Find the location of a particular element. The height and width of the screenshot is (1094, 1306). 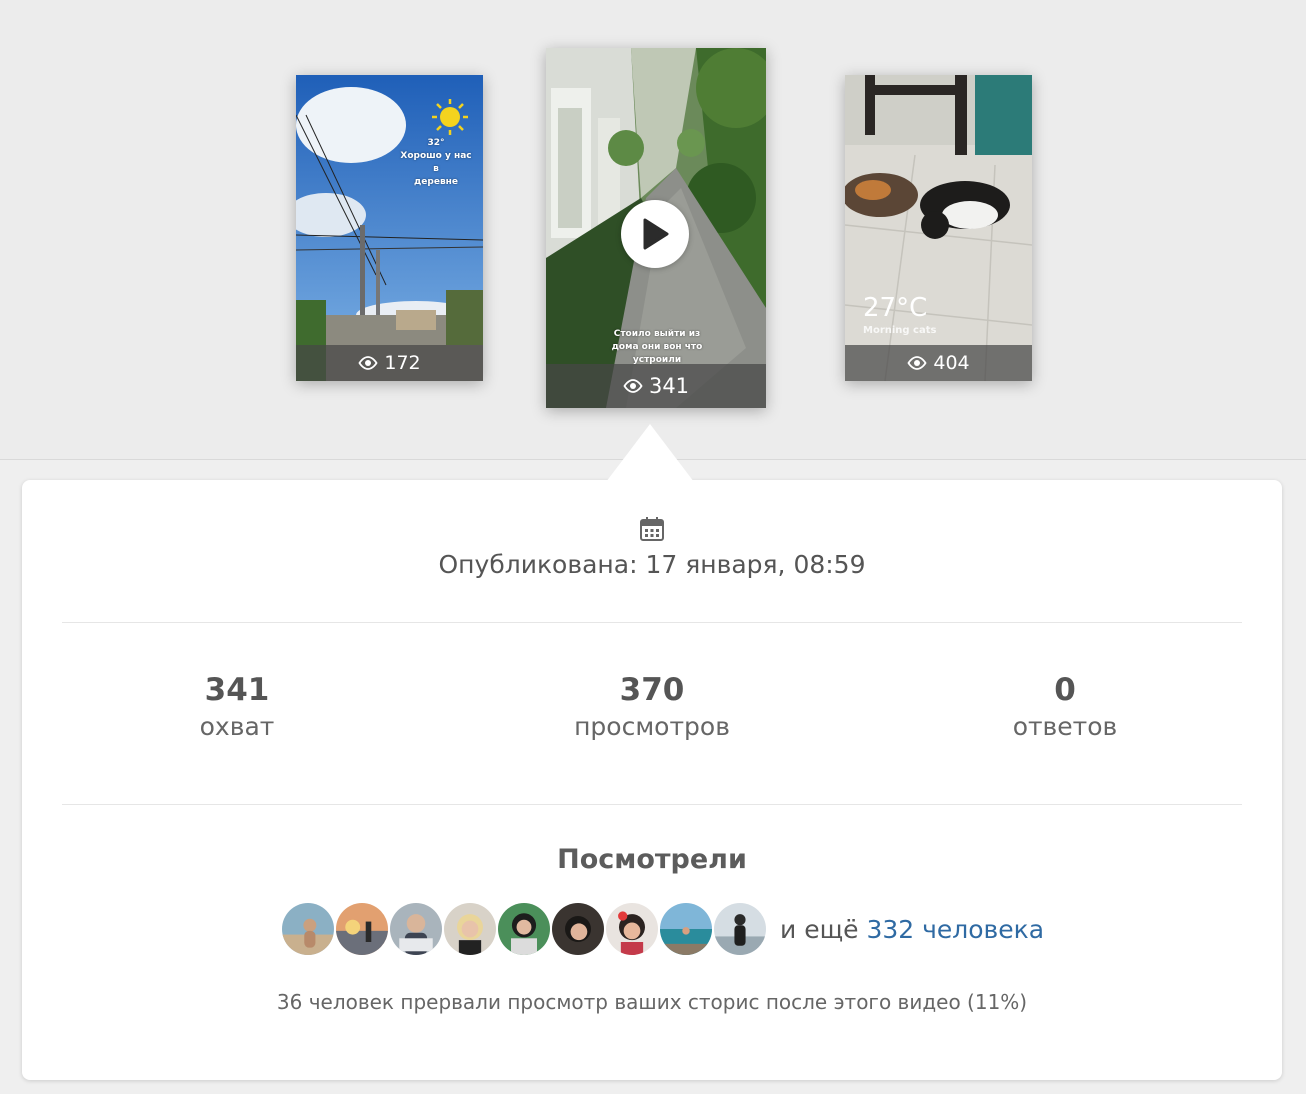

stat-label: охват is located at coordinates (237, 726).